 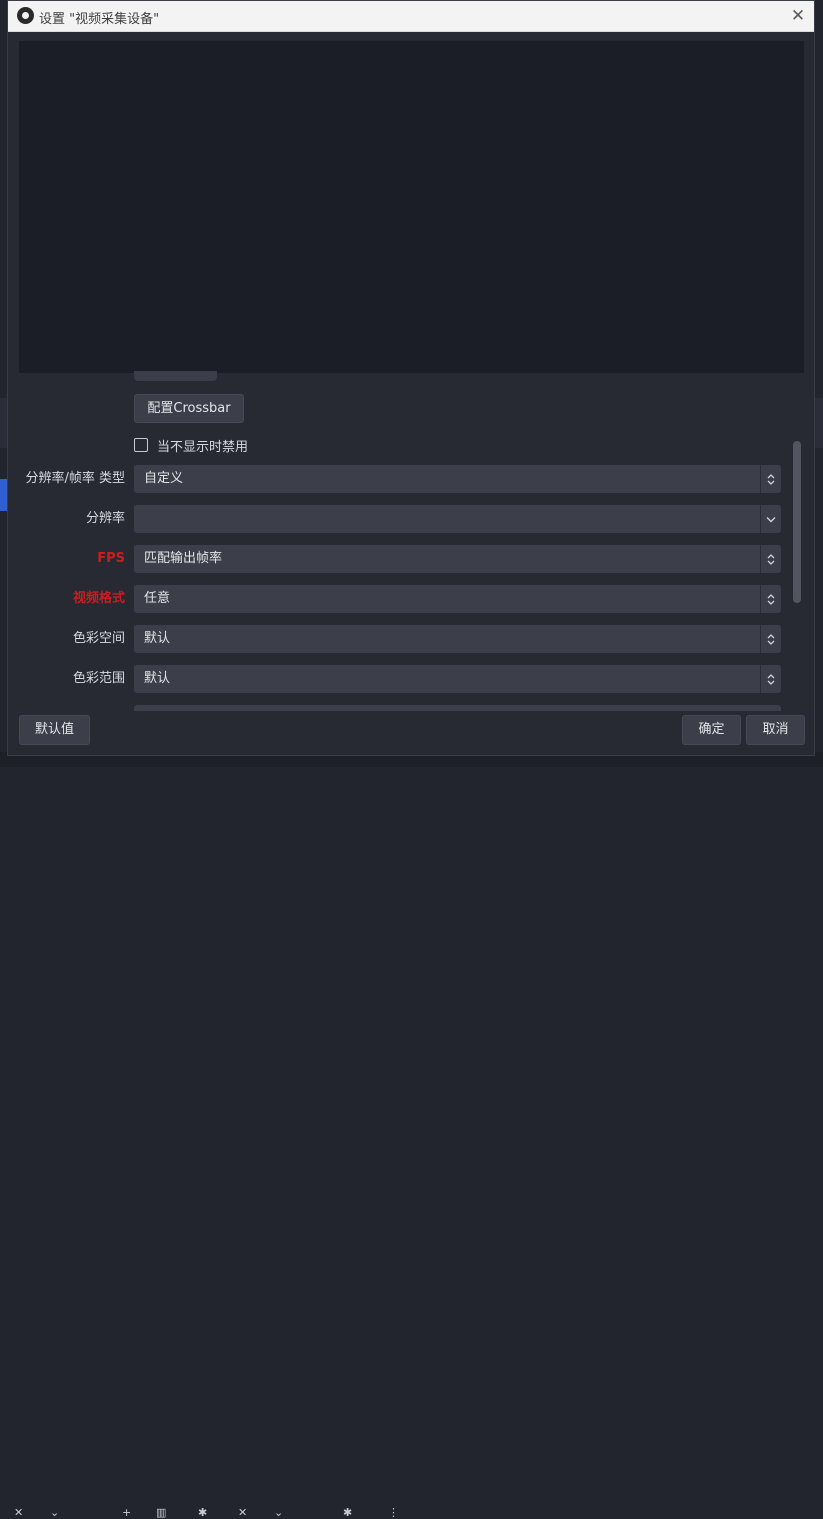 I want to click on bg-gear-icon-2: ✱, so click(x=348, y=1512).